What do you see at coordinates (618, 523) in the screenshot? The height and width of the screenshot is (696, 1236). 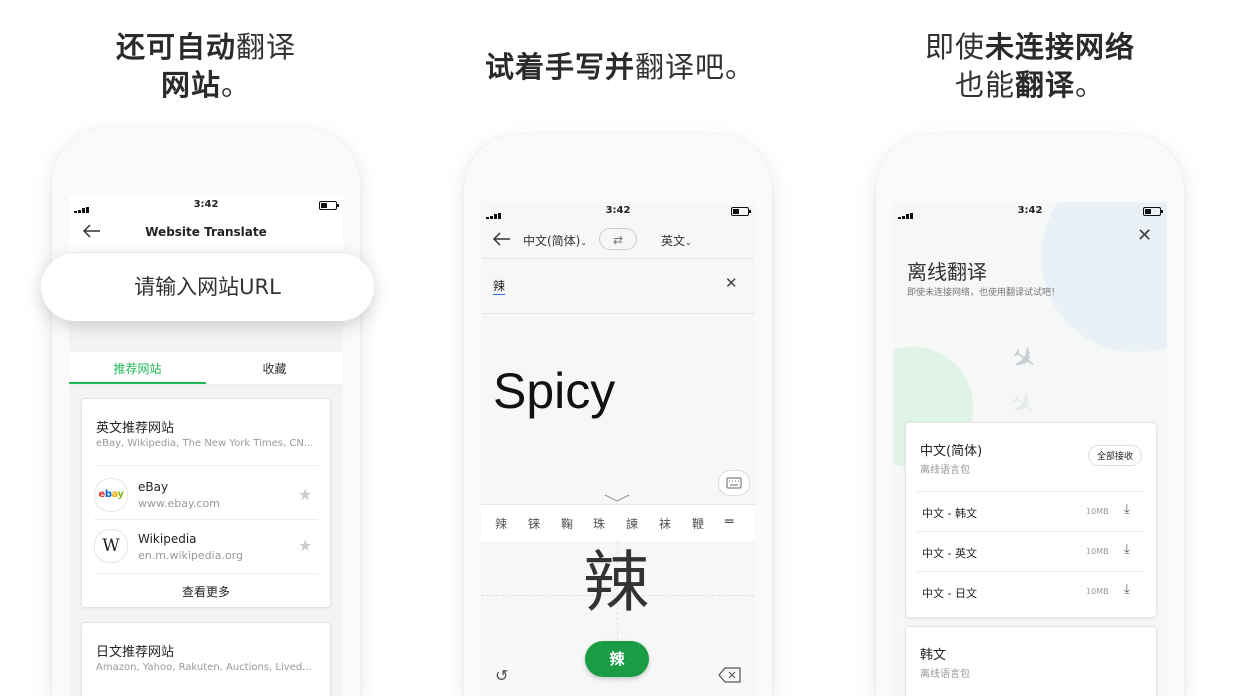 I see `candidate-bar: 辣 铼 鞠 珠 諫 袜 鞭 ═` at bounding box center [618, 523].